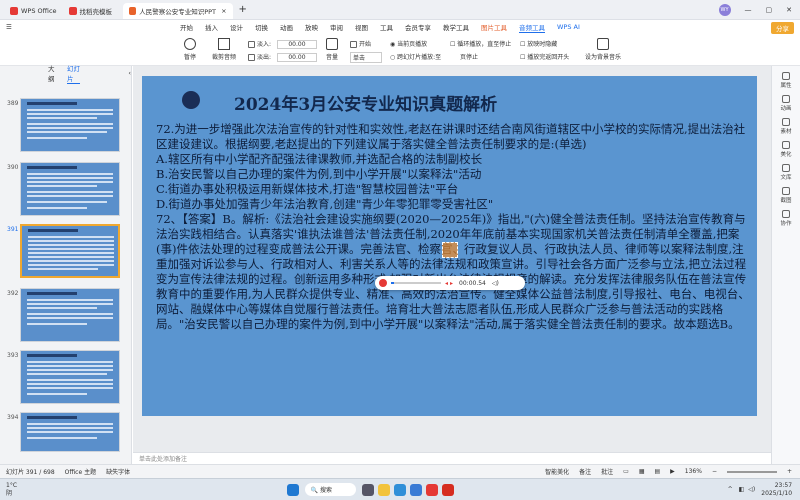 Image resolution: width=800 pixels, height=500 pixels. Describe the element at coordinates (494, 27) in the screenshot. I see `menu-picture-tools: 图片工具` at that location.